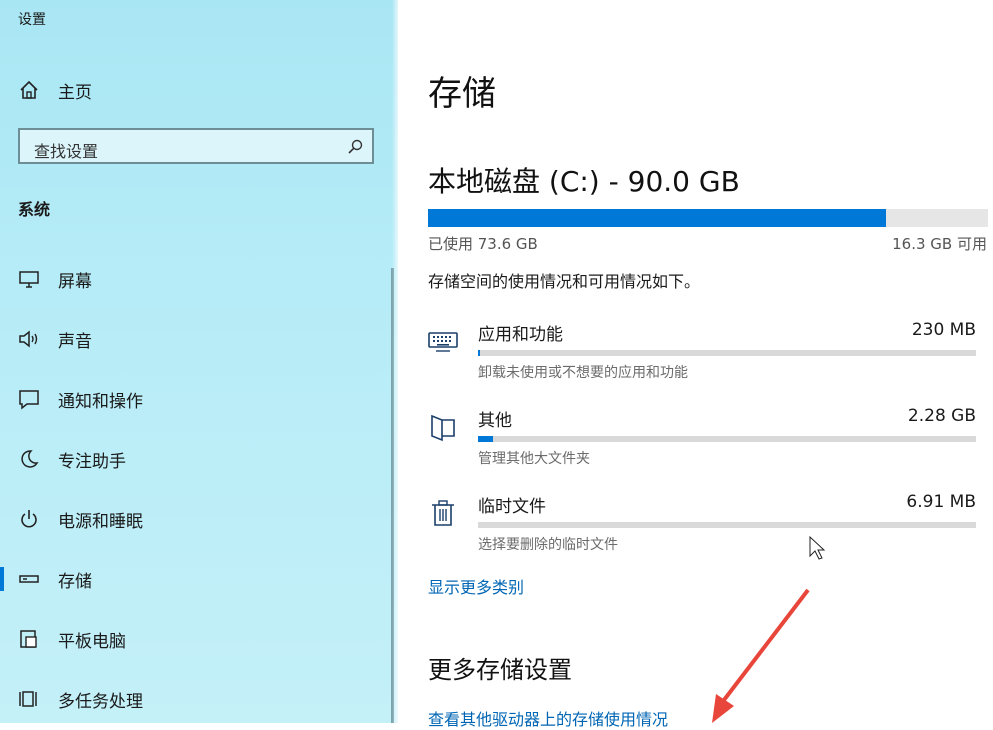 The height and width of the screenshot is (730, 993). Describe the element at coordinates (199, 639) in the screenshot. I see `sidebar-item-tablet: 平板电脑` at that location.